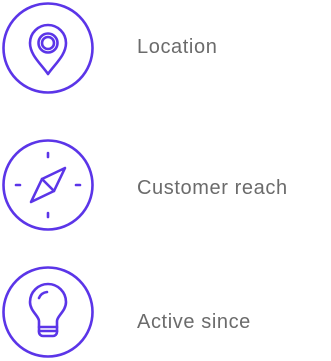 This screenshot has height=361, width=331. What do you see at coordinates (48, 312) in the screenshot?
I see `lightbulb-icon` at bounding box center [48, 312].